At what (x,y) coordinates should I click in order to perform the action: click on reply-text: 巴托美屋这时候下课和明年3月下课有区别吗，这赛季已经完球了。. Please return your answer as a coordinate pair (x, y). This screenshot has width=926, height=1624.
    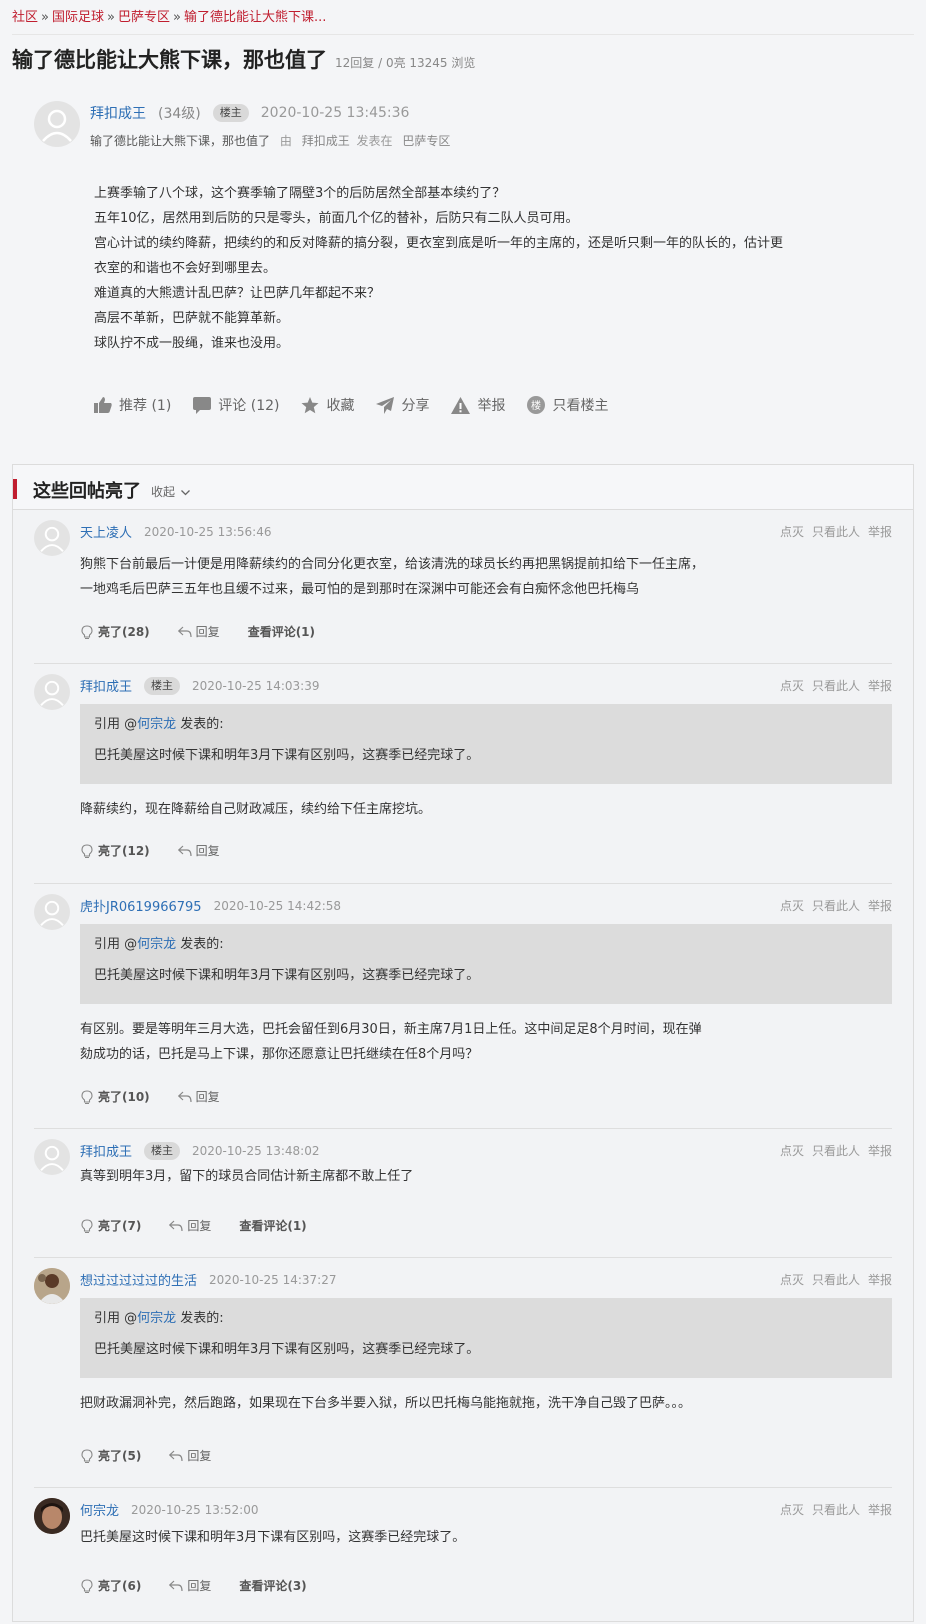
    Looking at the image, I should click on (460, 1537).